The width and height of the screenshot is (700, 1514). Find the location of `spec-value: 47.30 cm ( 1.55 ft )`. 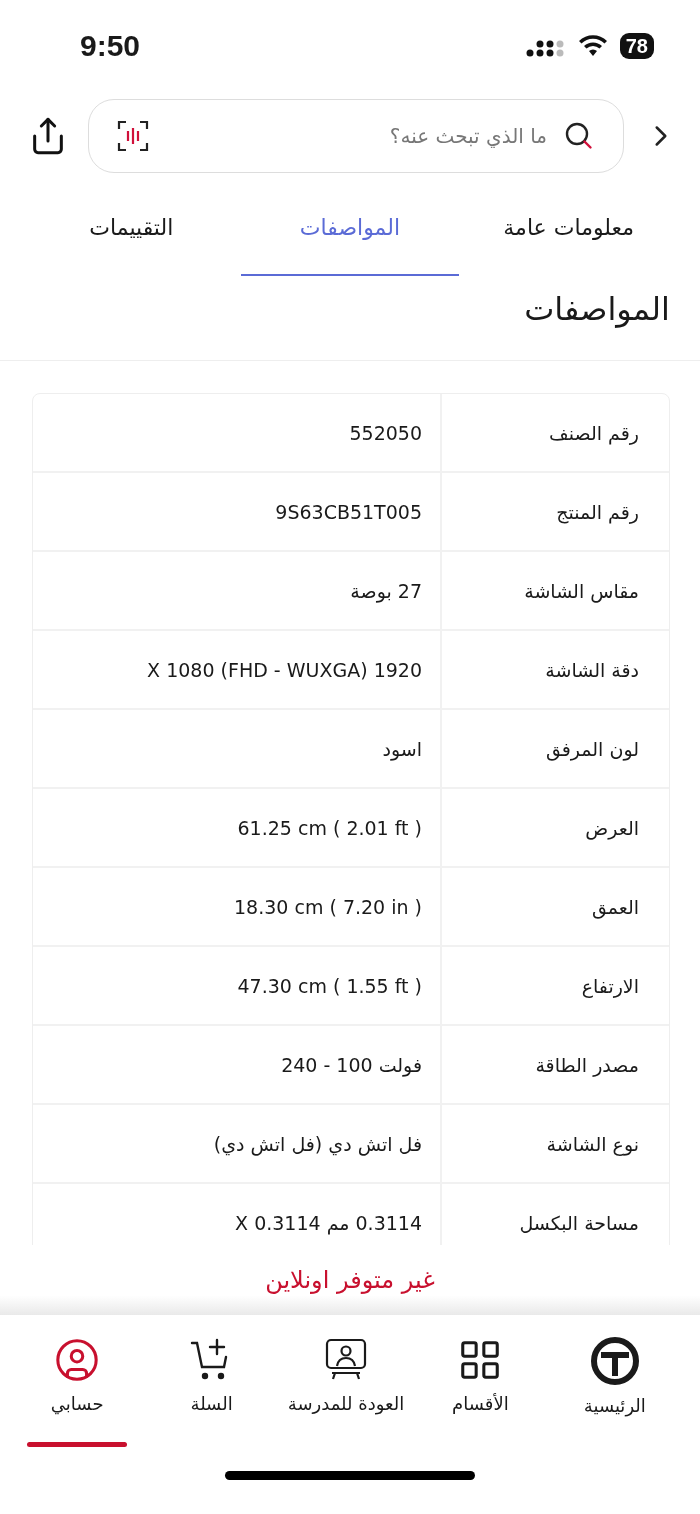

spec-value: 47.30 cm ( 1.55 ft ) is located at coordinates (329, 985).